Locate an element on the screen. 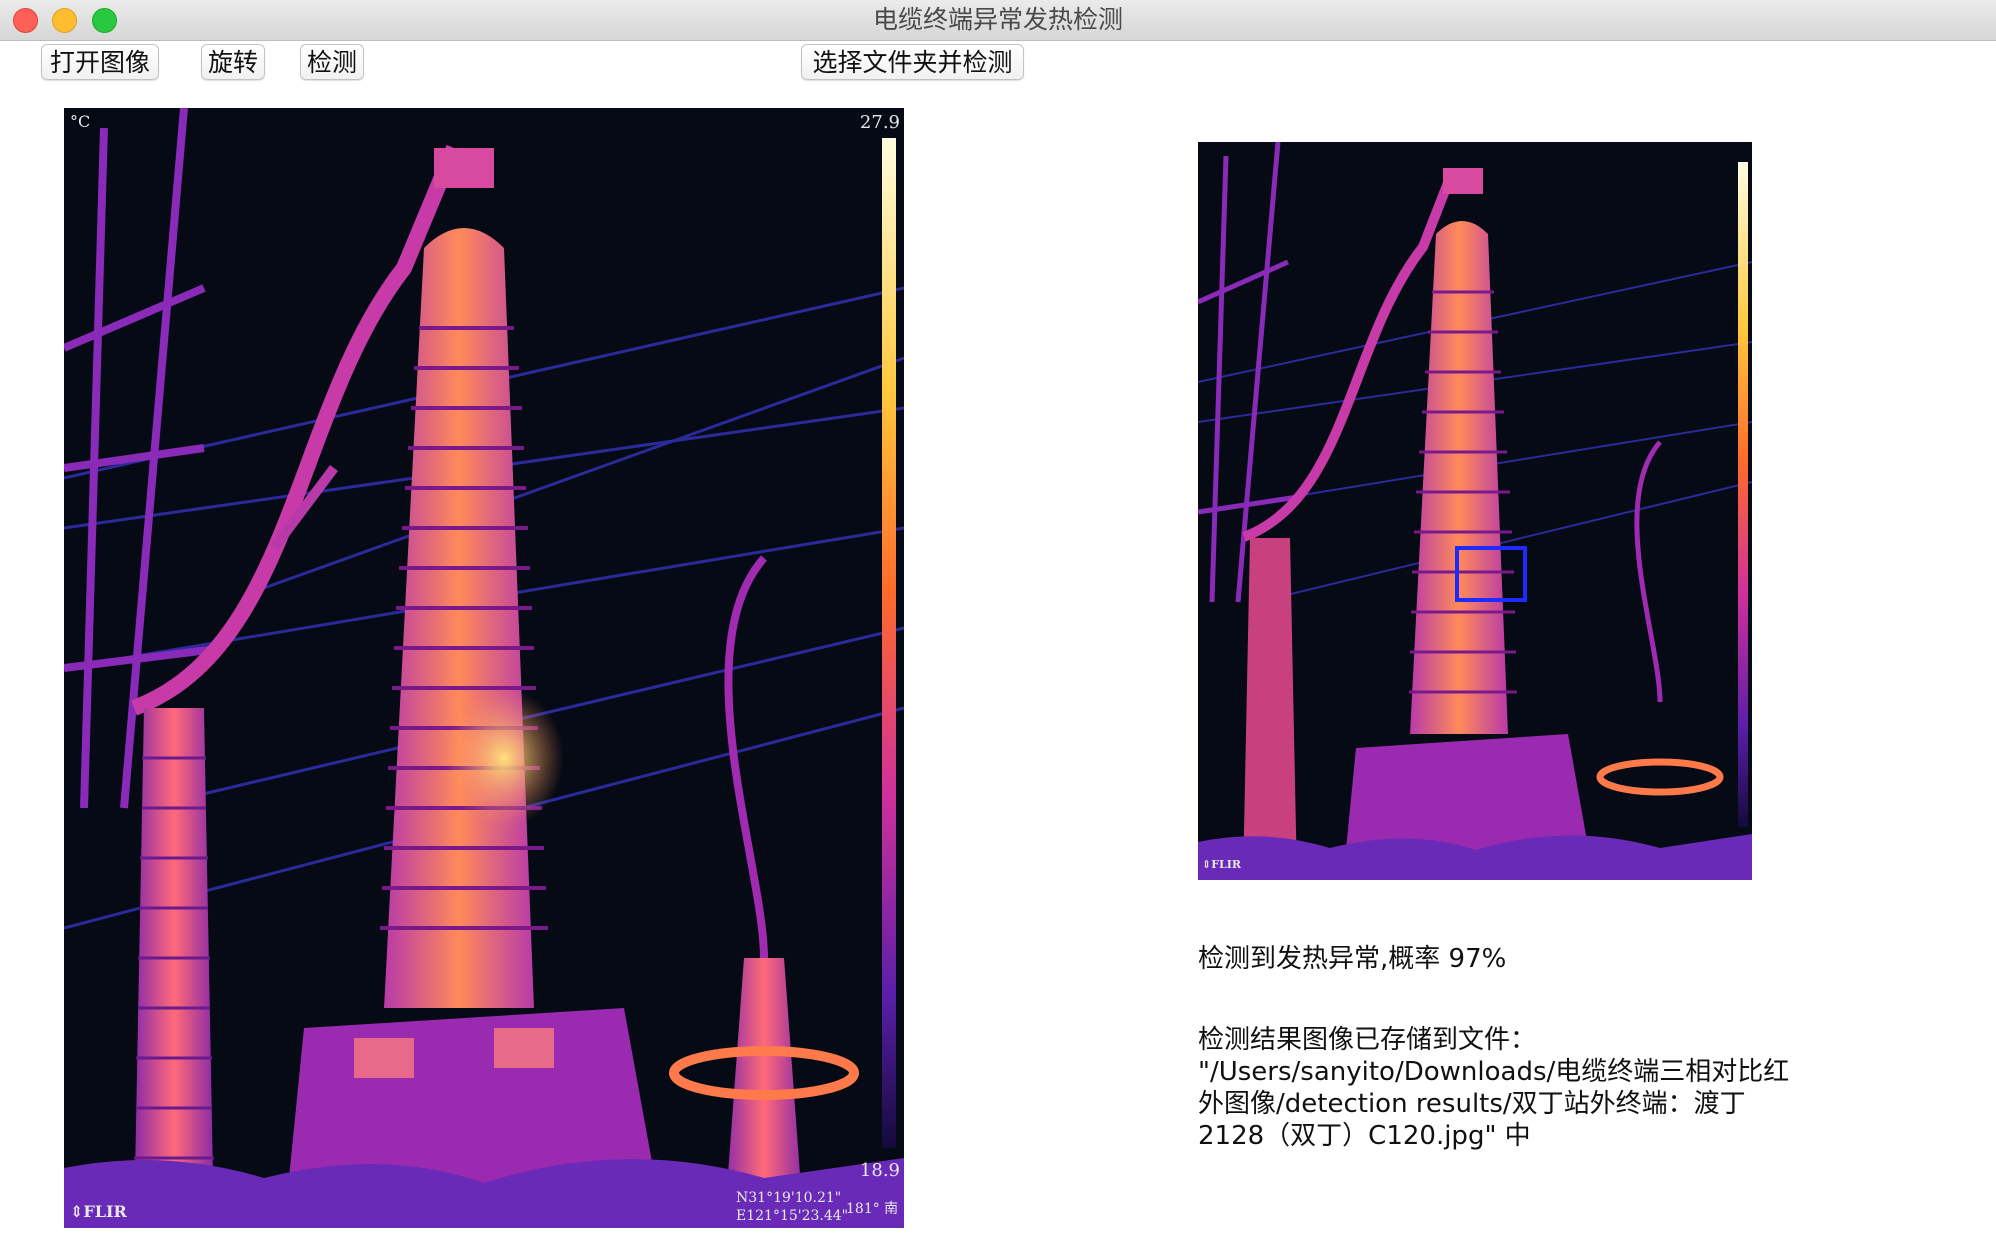 The image size is (1996, 1238). flir-logo: ⇕FLIR is located at coordinates (98, 1211).